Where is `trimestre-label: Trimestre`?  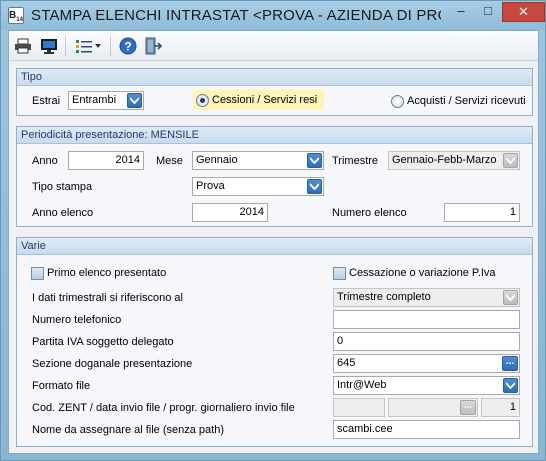
trimestre-label: Trimestre is located at coordinates (355, 161).